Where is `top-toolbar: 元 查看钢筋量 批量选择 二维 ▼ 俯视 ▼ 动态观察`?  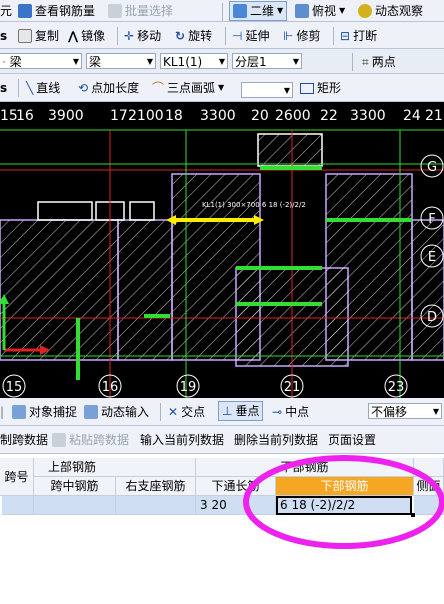 top-toolbar: 元 查看钢筋量 批量选择 二维 ▼ 俯视 ▼ 动态观察 is located at coordinates (222, 11).